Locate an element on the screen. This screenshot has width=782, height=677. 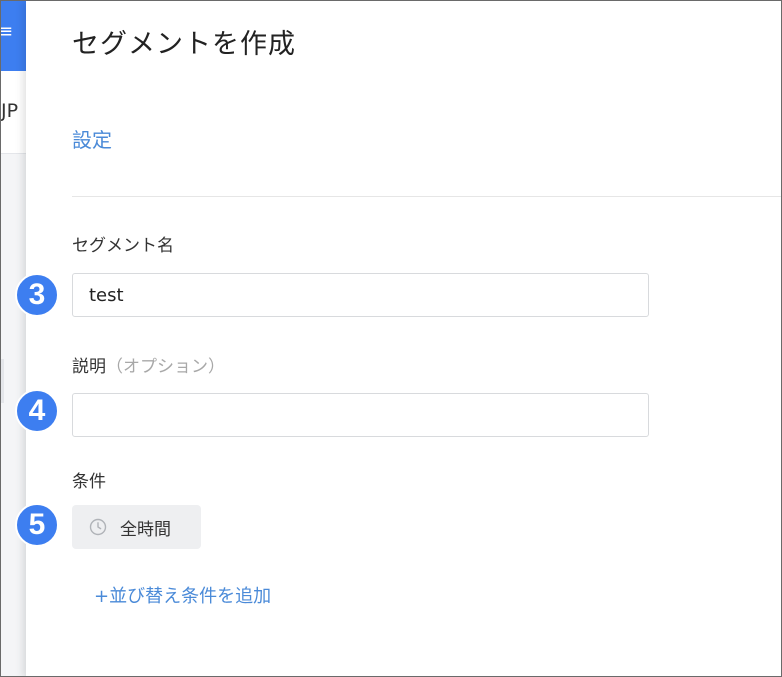
segment-name-input is located at coordinates (360, 295).